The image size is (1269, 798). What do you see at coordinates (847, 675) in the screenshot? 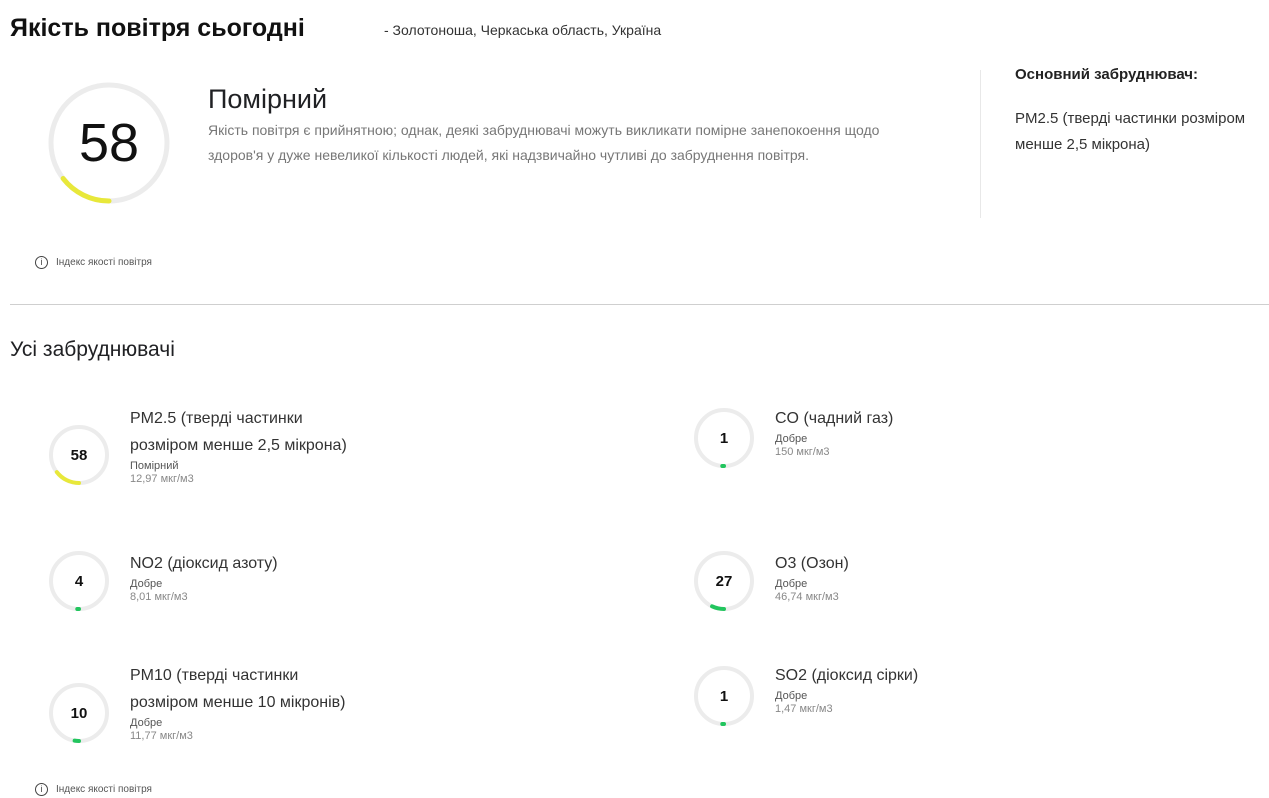
I see `pollutant-name: SO2 (діоксид сірки)` at bounding box center [847, 675].